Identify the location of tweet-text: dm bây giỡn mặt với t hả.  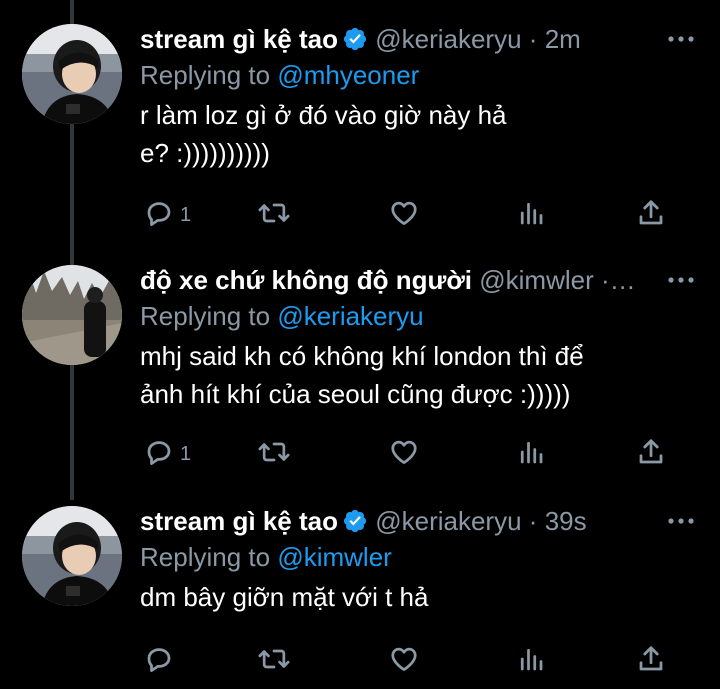
(284, 597).